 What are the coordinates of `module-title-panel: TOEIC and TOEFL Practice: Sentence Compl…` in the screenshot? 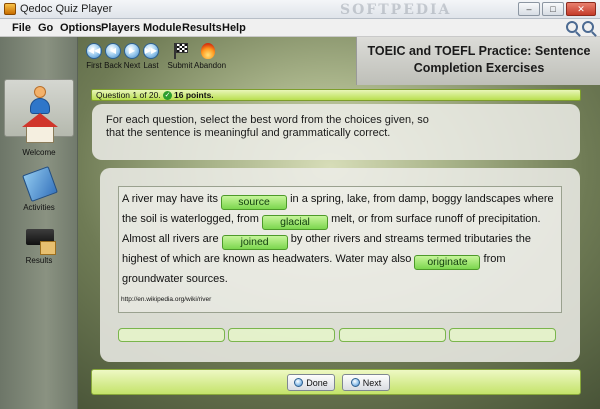 It's located at (478, 61).